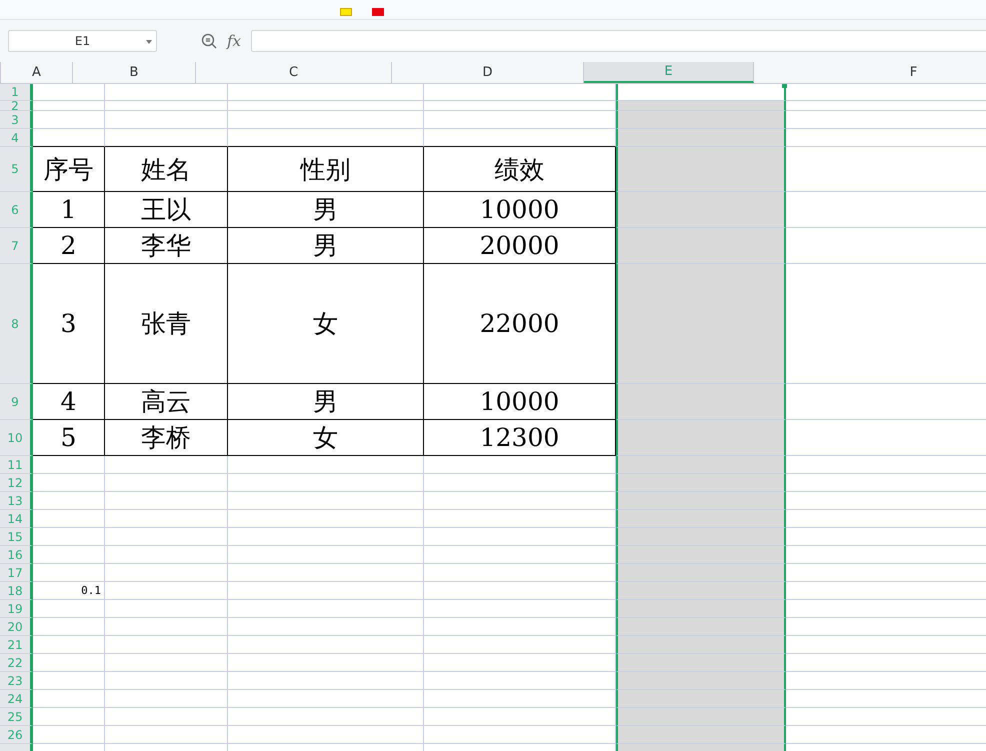  Describe the element at coordinates (166, 402) in the screenshot. I see `table-cell: 高云` at that location.